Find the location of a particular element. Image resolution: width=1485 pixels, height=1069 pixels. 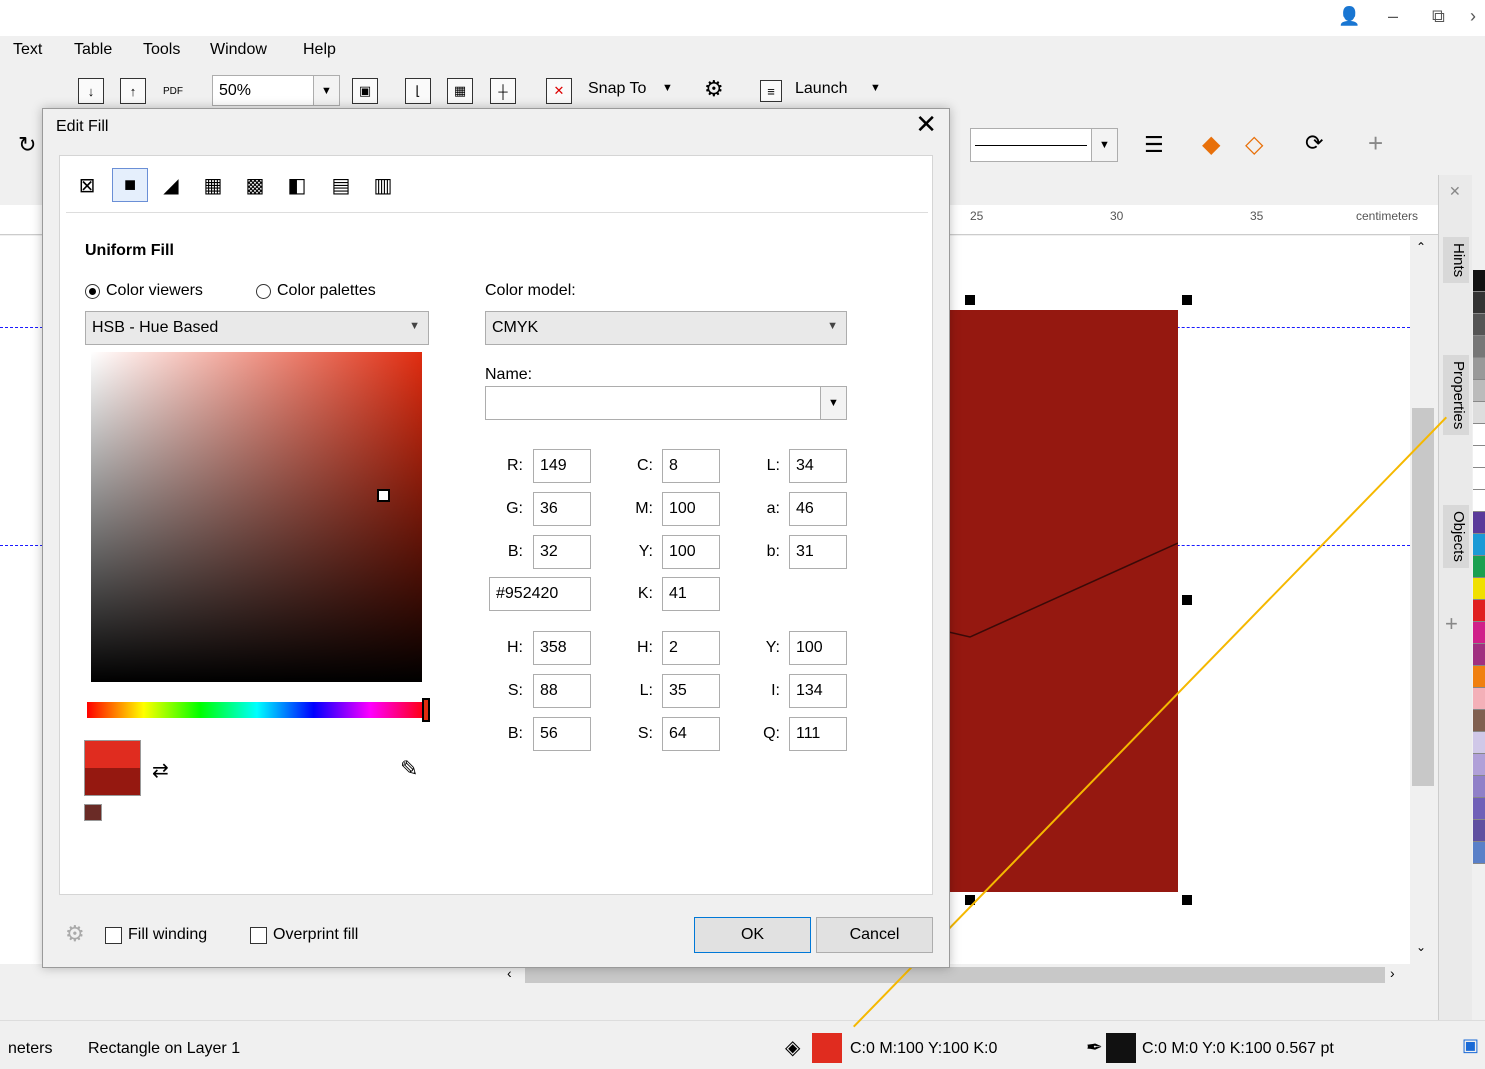

menu-table: Table is located at coordinates (93, 50).